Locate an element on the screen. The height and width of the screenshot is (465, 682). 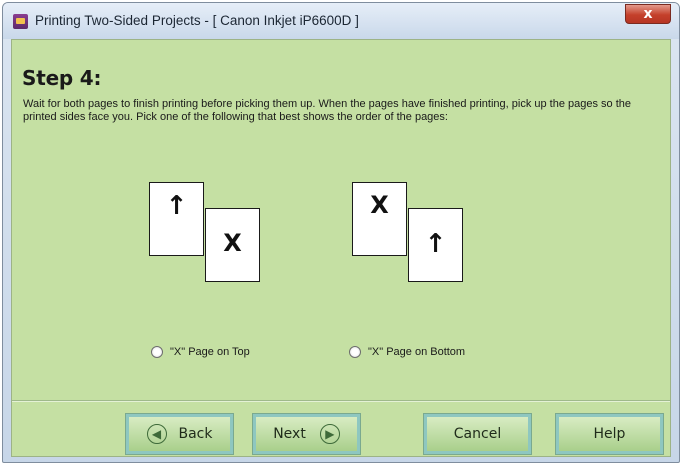
option-x-on-top: "X" Page on Top is located at coordinates (200, 352).